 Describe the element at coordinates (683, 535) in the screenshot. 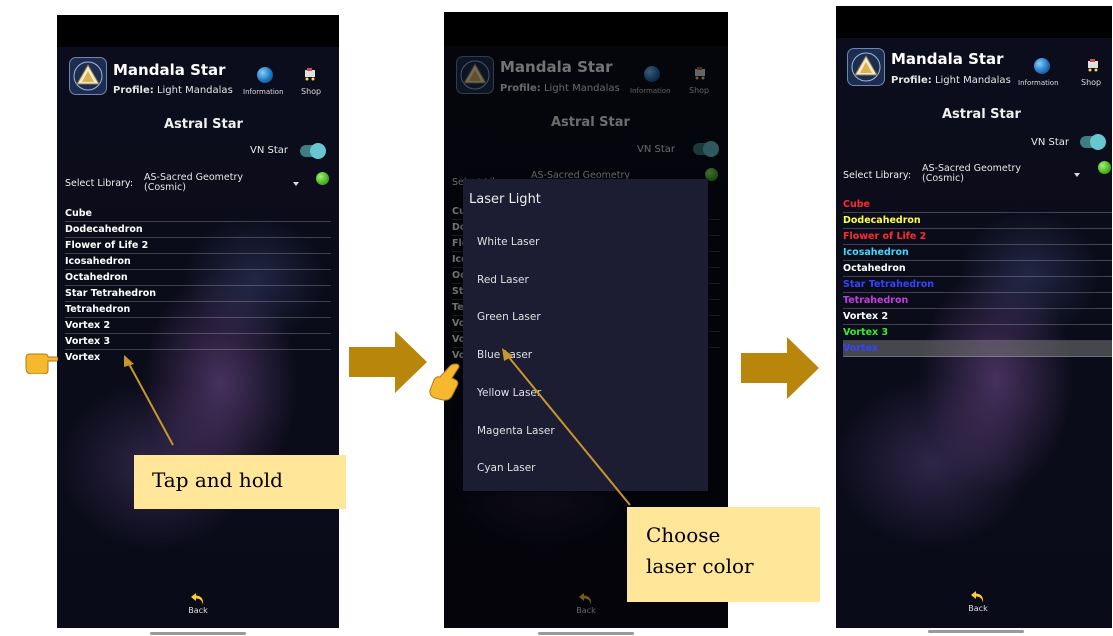

I see `choose-text-line-1: Choose` at that location.